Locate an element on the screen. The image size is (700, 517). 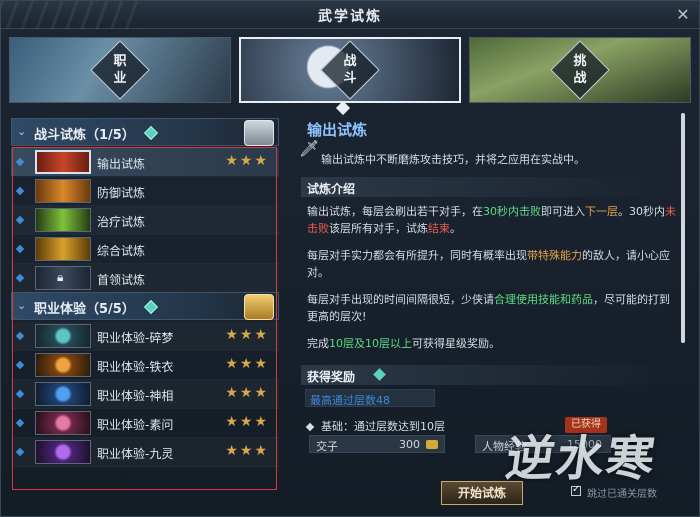
item-label: 治疗试炼 is located at coordinates (121, 222).